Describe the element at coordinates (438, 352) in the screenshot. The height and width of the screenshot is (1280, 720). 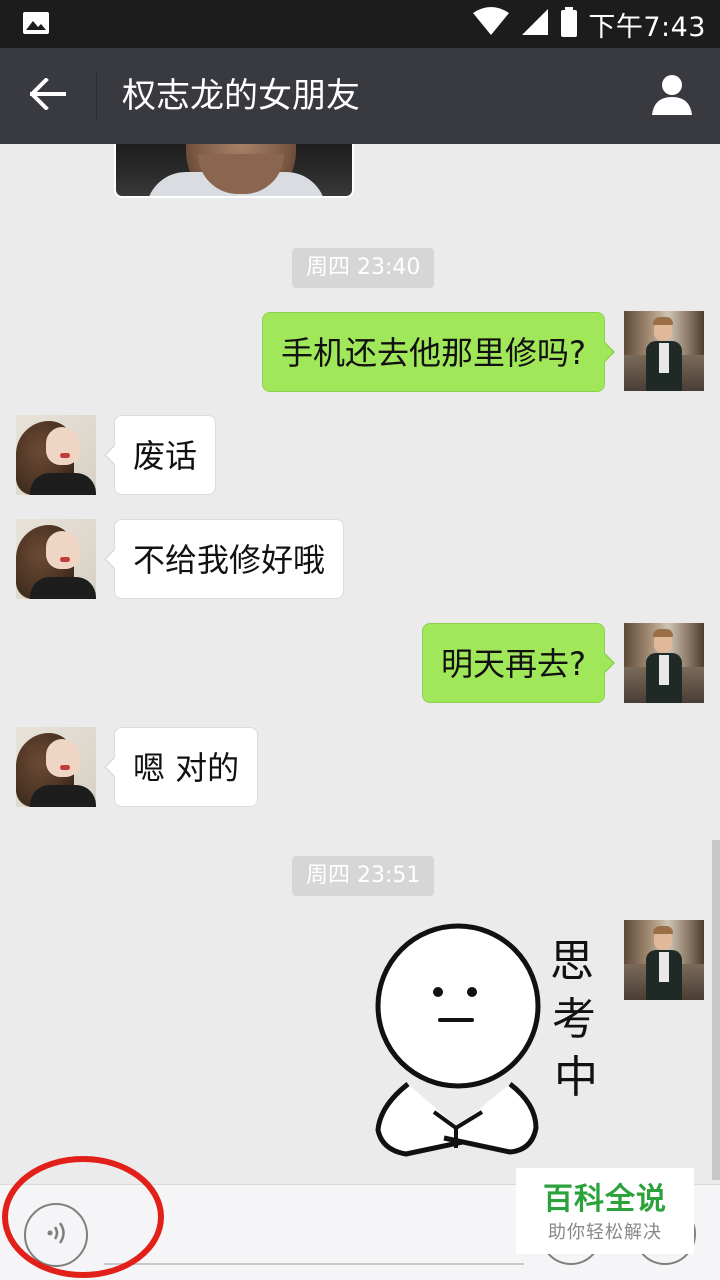
I see `sent-message-bubble: 手机还去他那里修吗?` at that location.